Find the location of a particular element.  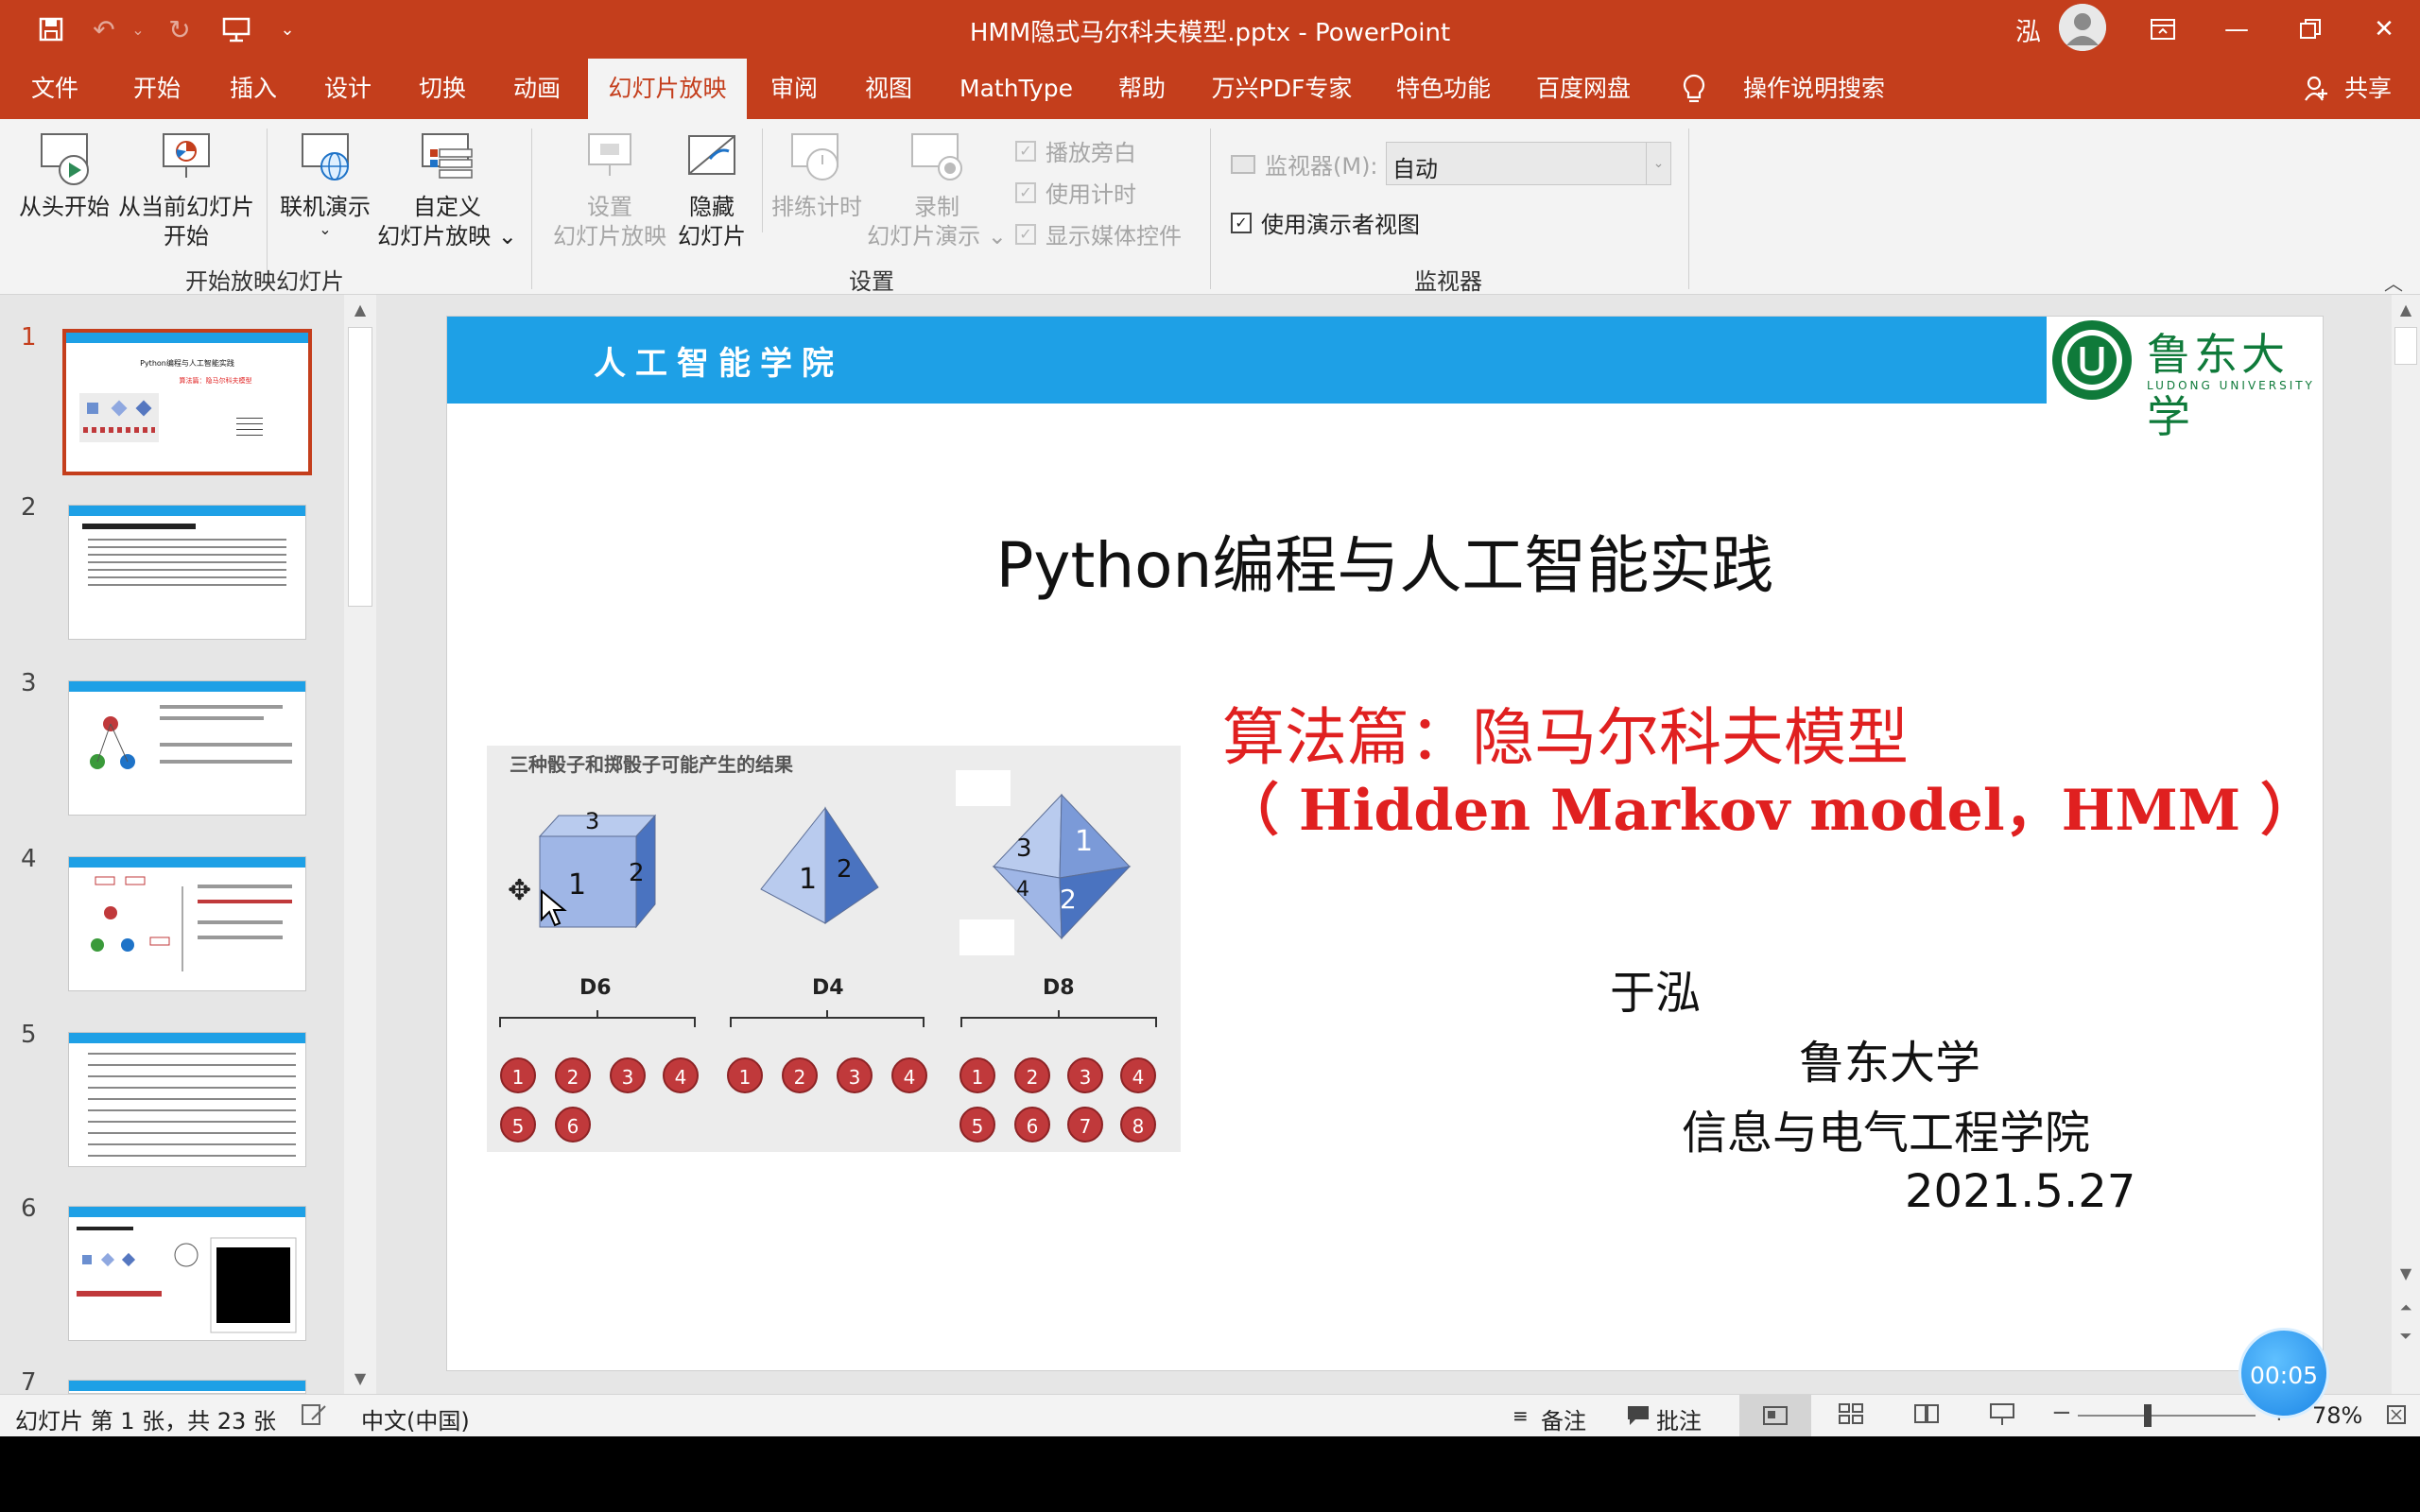

present-online-button: 联机演示 ⌄ is located at coordinates (325, 183).